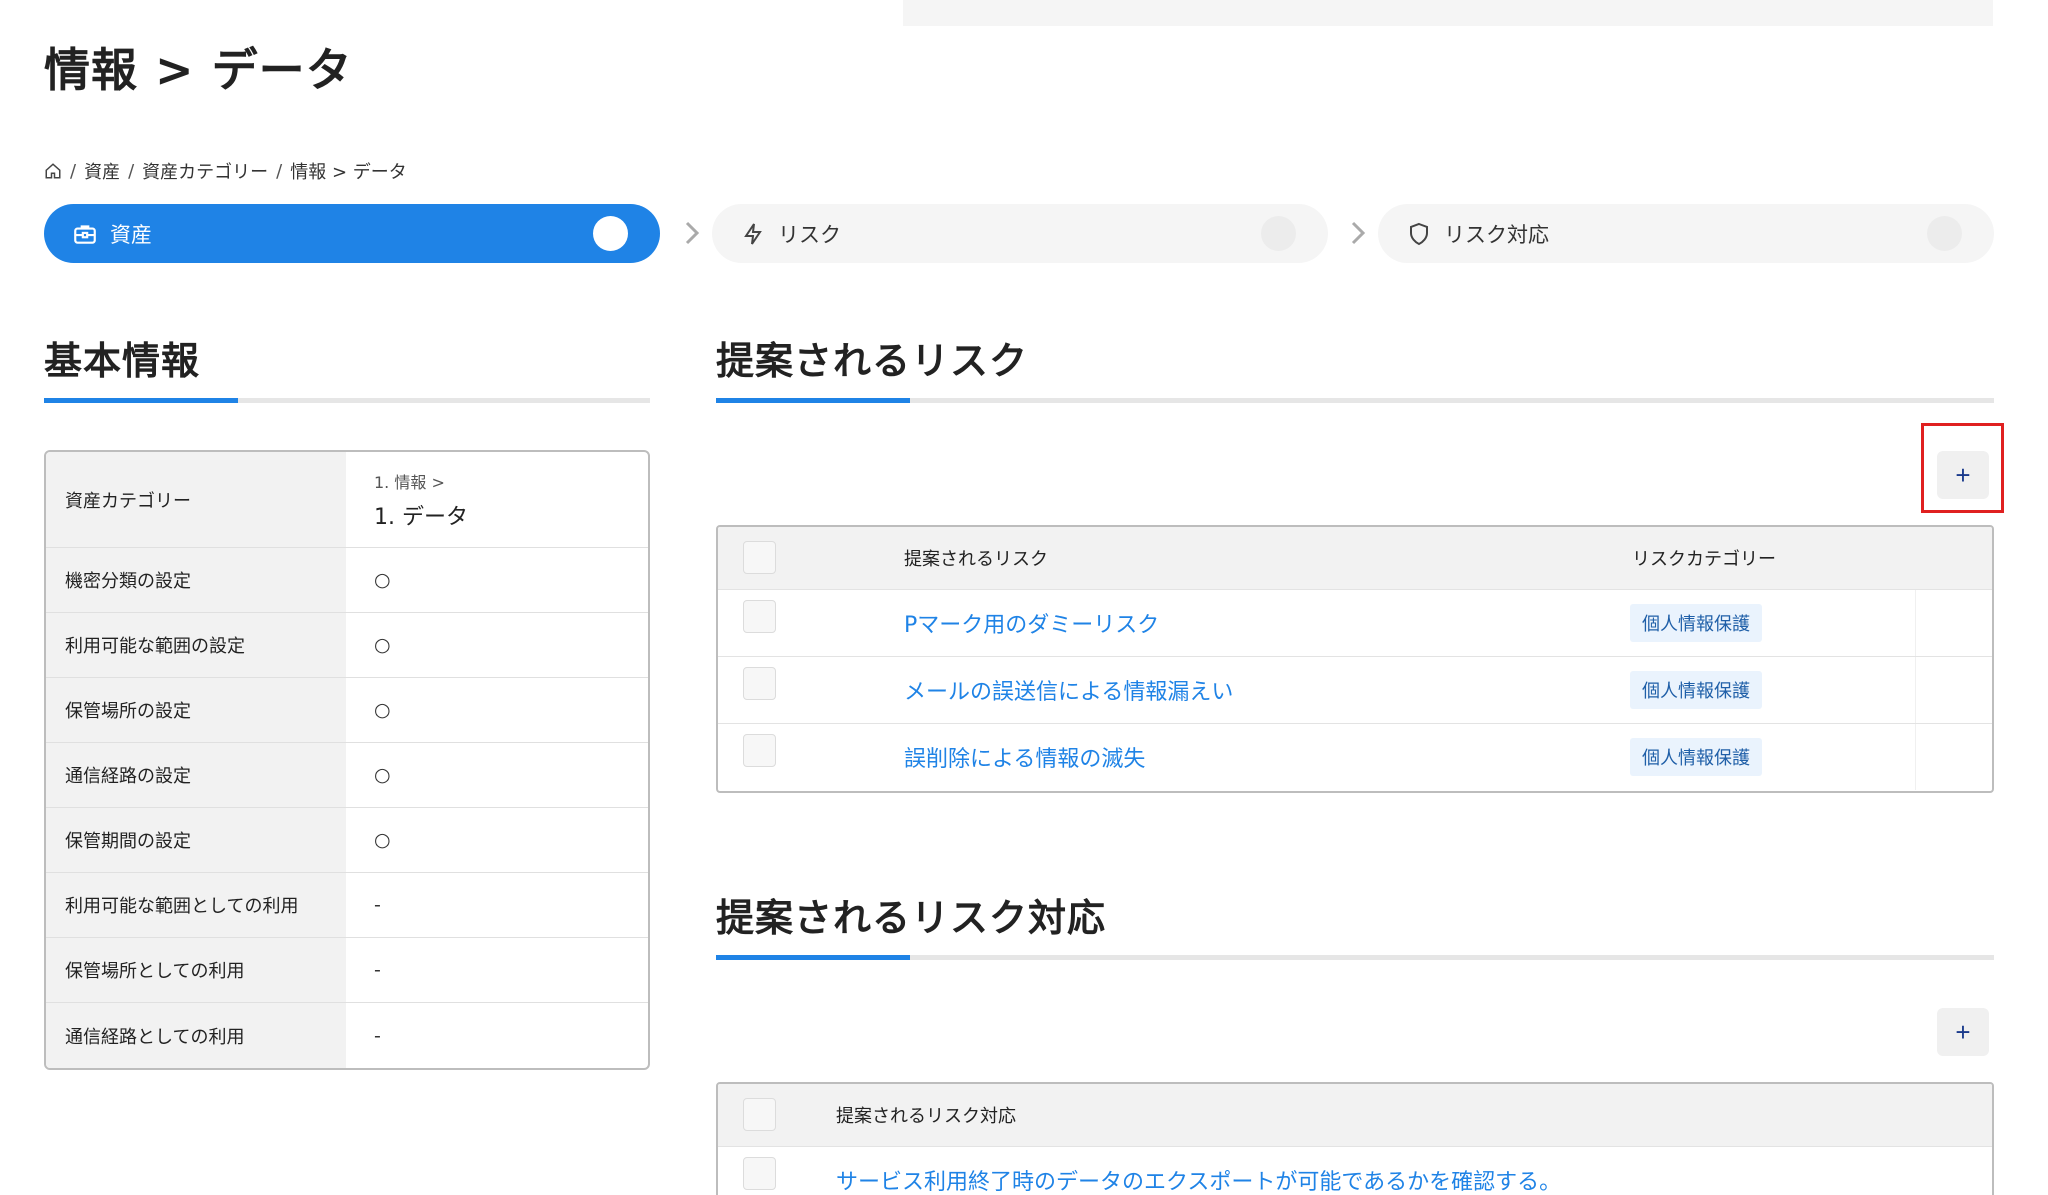  I want to click on top-banner-strip, so click(1448, 13).